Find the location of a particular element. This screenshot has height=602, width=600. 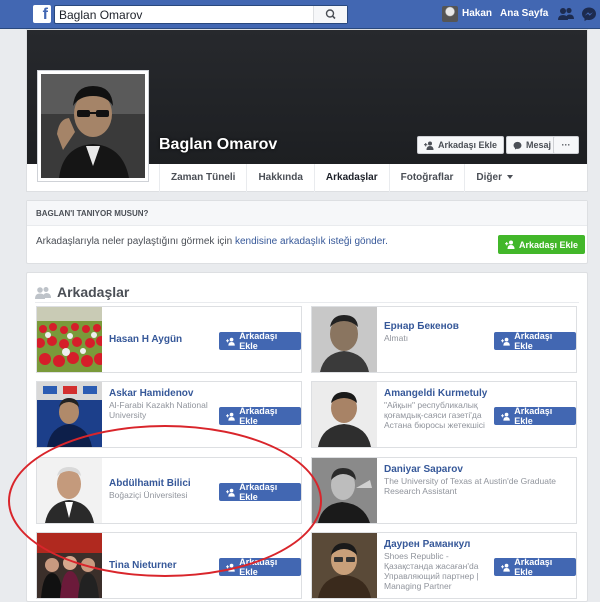

friend-name: Tina Nieturner is located at coordinates (143, 565).